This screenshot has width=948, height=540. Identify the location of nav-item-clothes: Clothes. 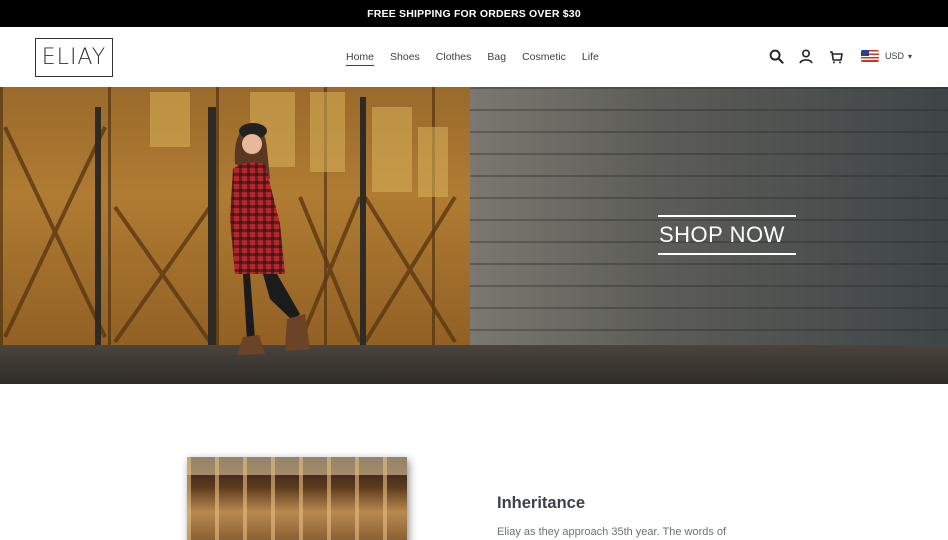
(454, 58).